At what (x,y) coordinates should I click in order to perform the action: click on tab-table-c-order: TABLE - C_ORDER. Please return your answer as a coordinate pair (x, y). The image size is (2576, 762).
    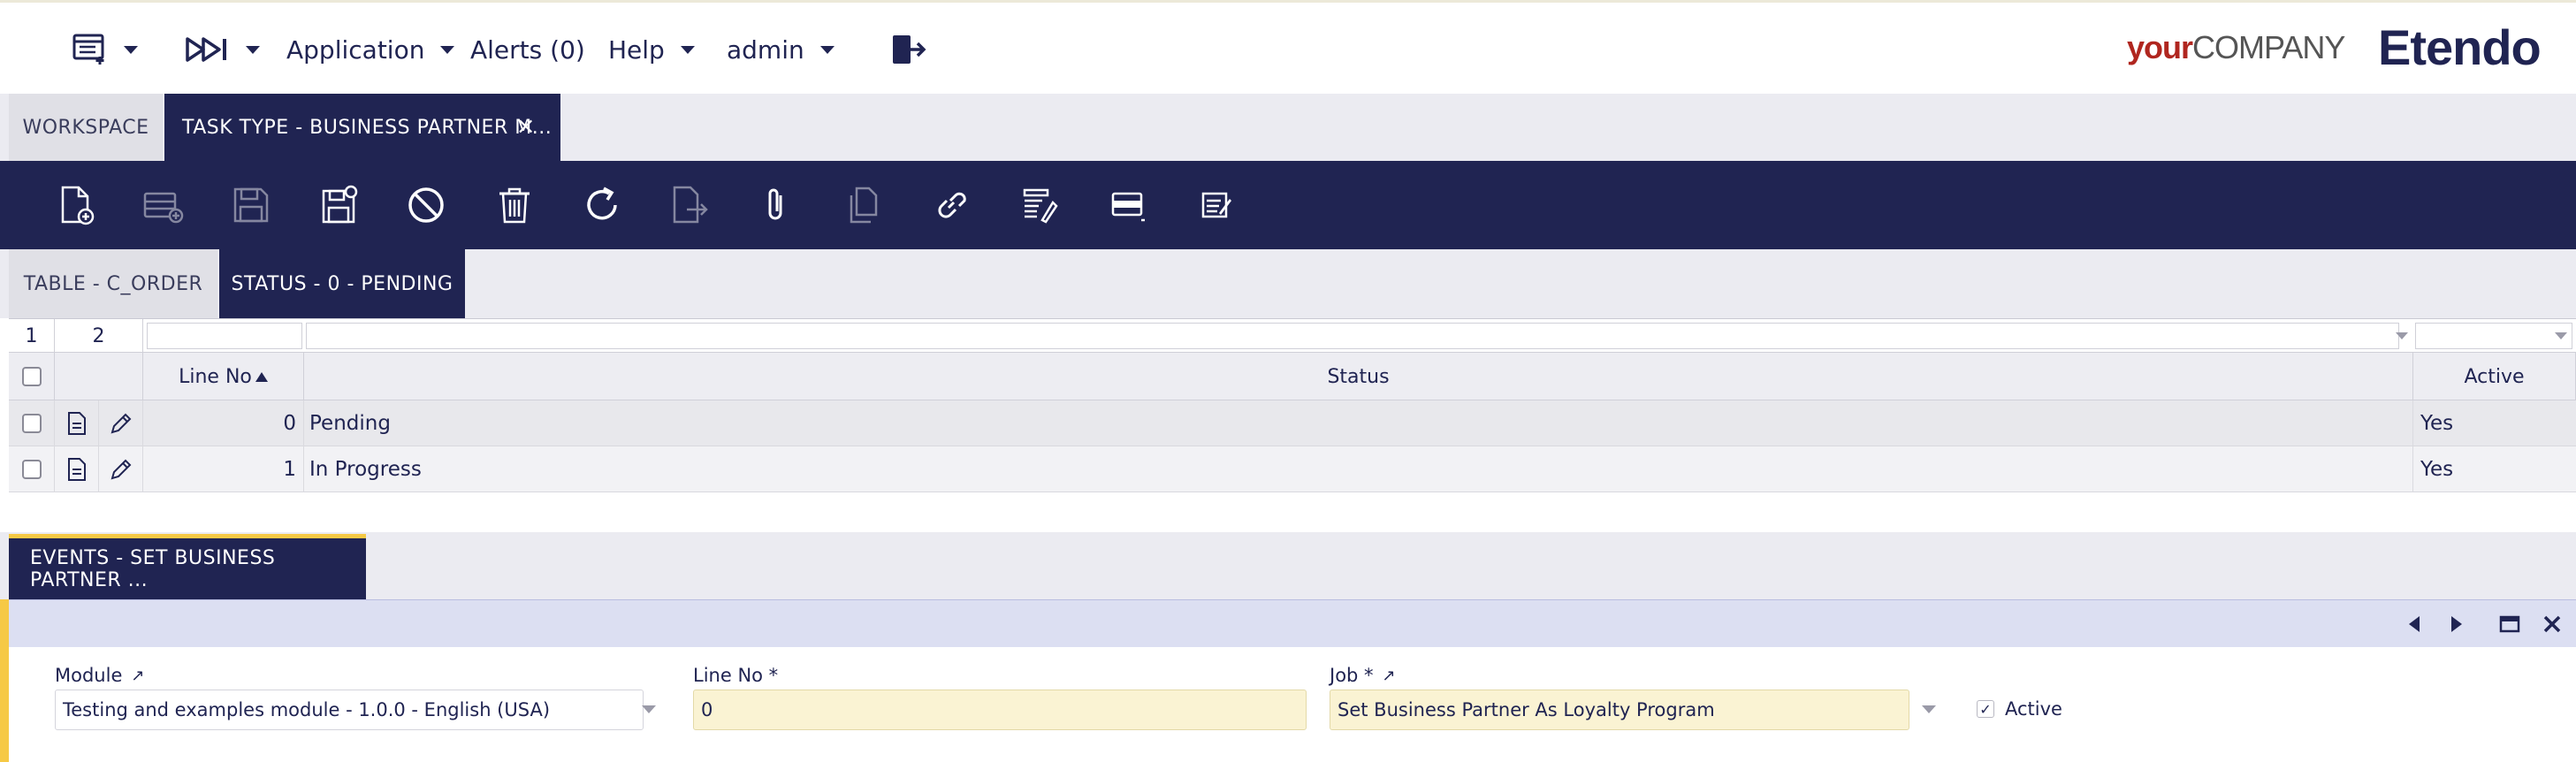
    Looking at the image, I should click on (113, 283).